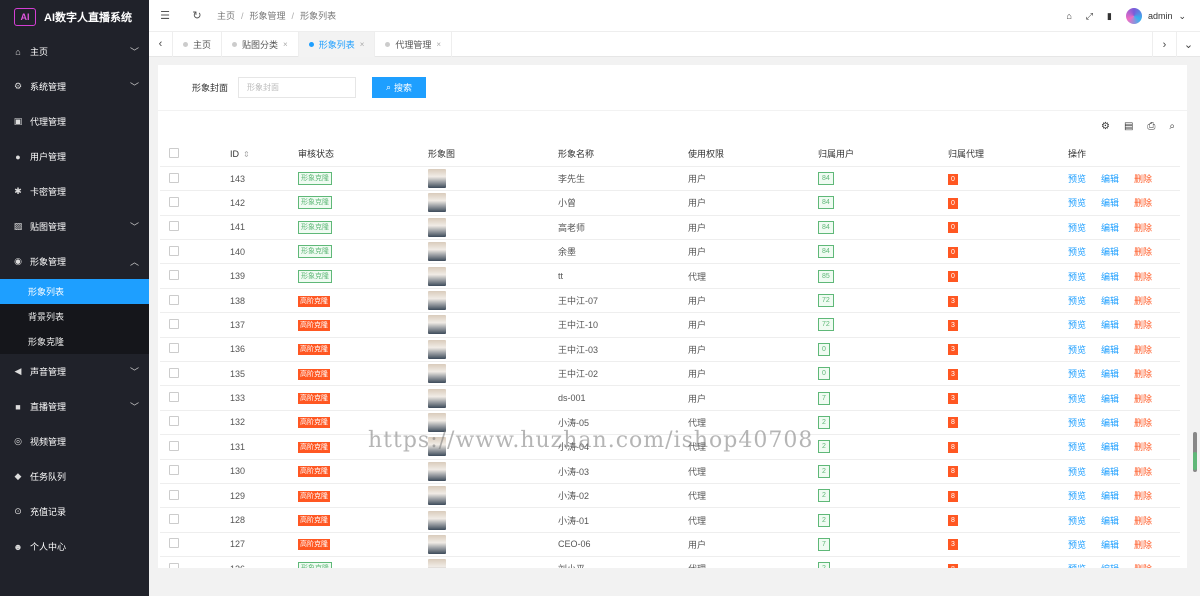  I want to click on sort-icon: ⇕, so click(246, 154).